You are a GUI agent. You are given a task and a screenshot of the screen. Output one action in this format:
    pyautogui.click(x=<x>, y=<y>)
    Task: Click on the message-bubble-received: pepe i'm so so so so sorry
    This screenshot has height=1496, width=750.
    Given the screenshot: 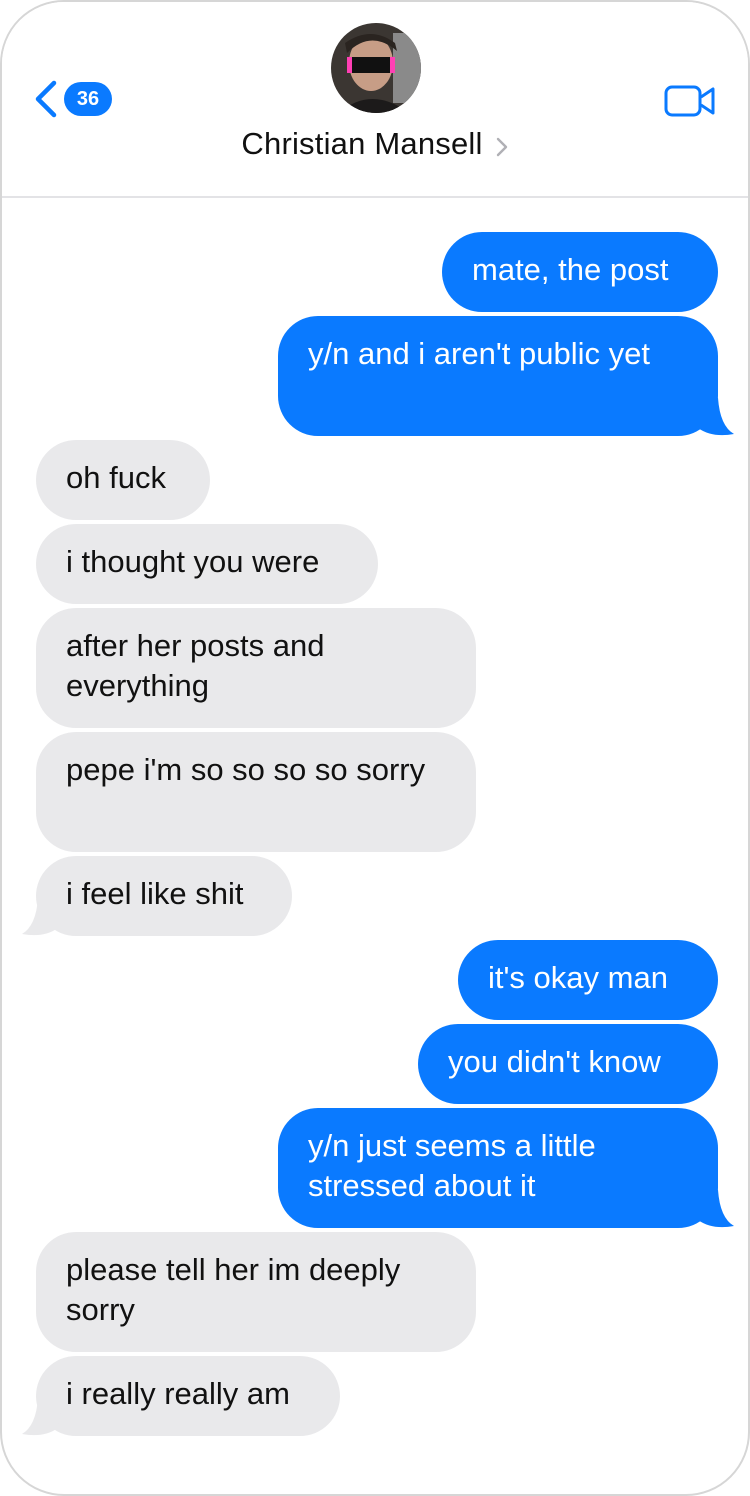 What is the action you would take?
    pyautogui.click(x=256, y=792)
    